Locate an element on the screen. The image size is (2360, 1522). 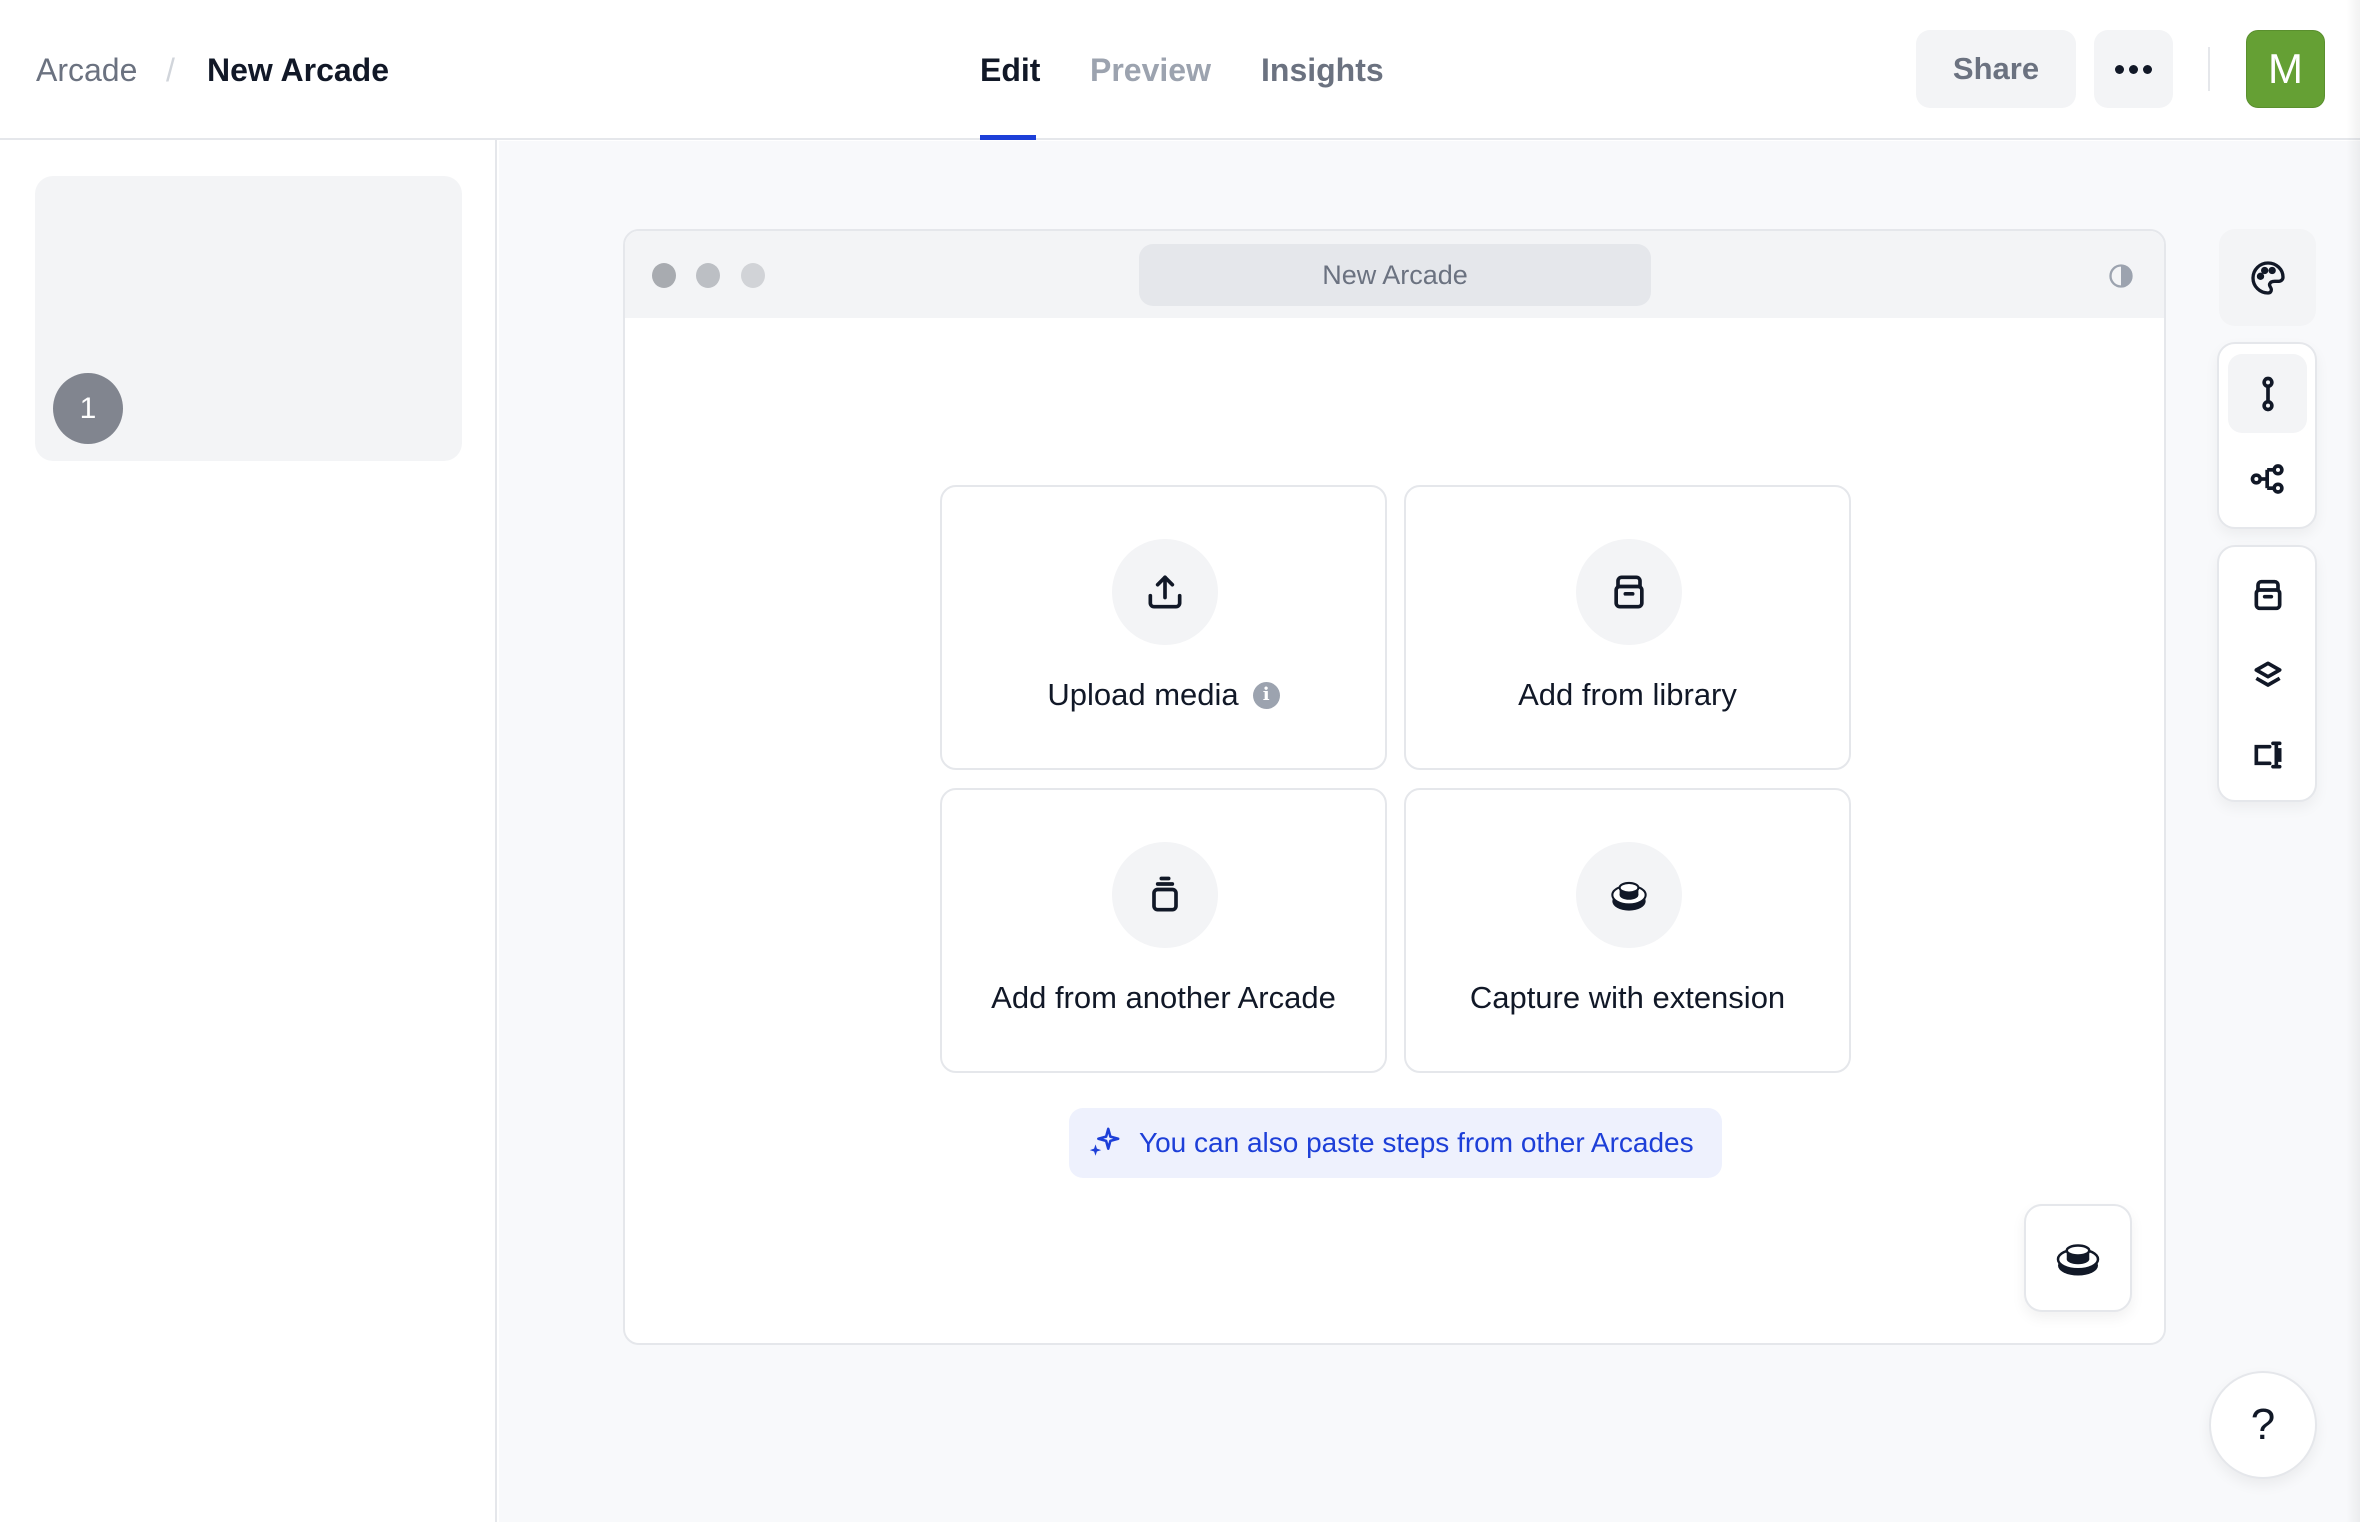
capture-with-extension-label: Capture with extension is located at coordinates (1627, 997).